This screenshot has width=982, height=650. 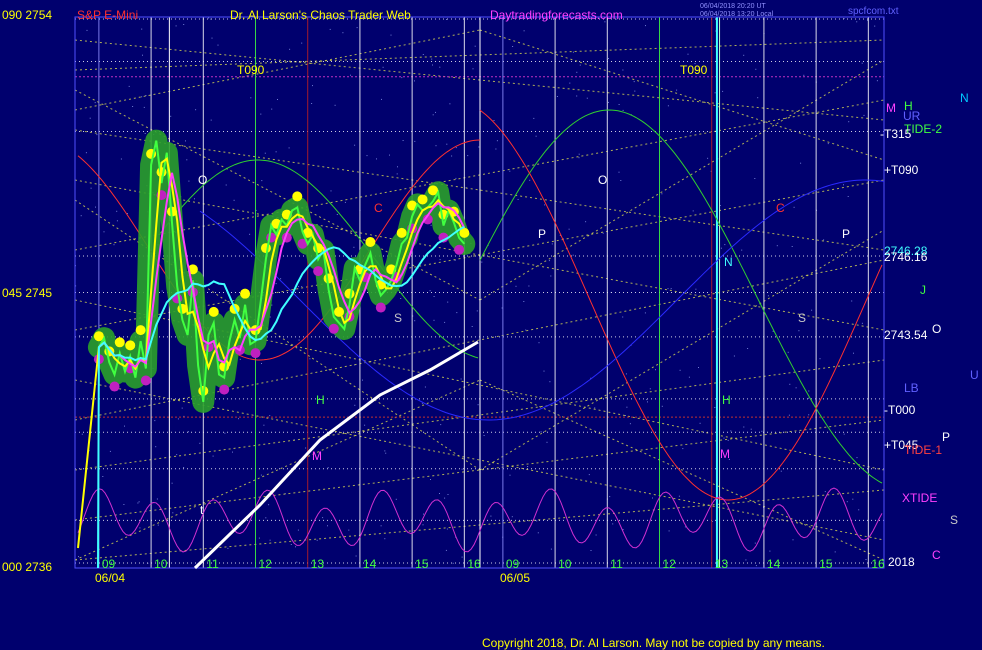 What do you see at coordinates (878, 564) in the screenshot?
I see `hour-tick-label: 16` at bounding box center [878, 564].